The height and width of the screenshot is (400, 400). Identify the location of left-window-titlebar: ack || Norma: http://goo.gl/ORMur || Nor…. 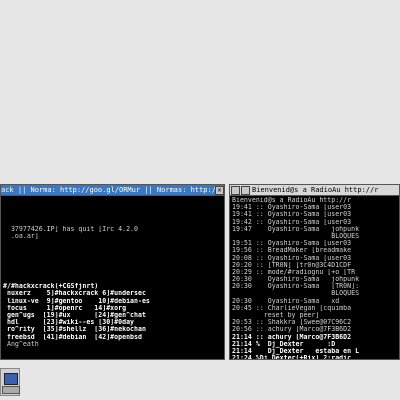
(112, 190).